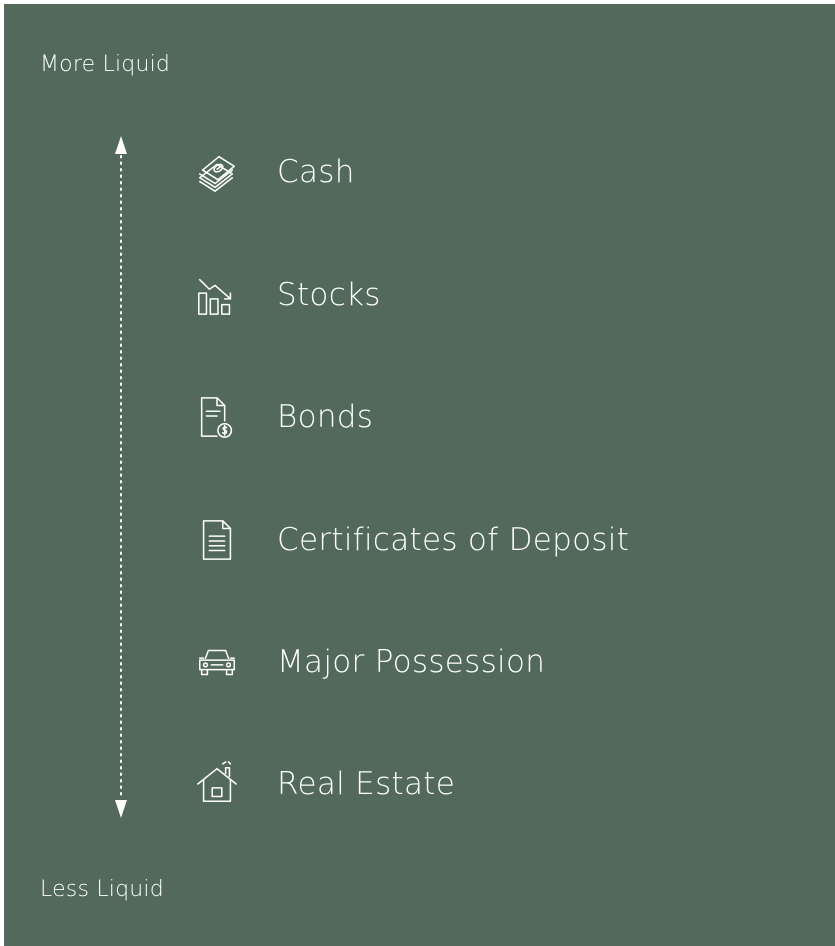 The height and width of the screenshot is (946, 835). Describe the element at coordinates (366, 784) in the screenshot. I see `item-label-real-estate: Real Estate` at that location.